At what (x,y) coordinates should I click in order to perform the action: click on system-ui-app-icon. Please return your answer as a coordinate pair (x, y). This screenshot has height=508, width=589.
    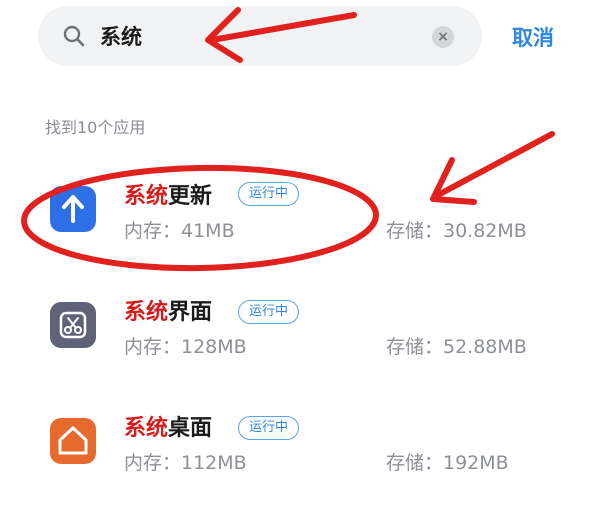
    Looking at the image, I should click on (73, 325).